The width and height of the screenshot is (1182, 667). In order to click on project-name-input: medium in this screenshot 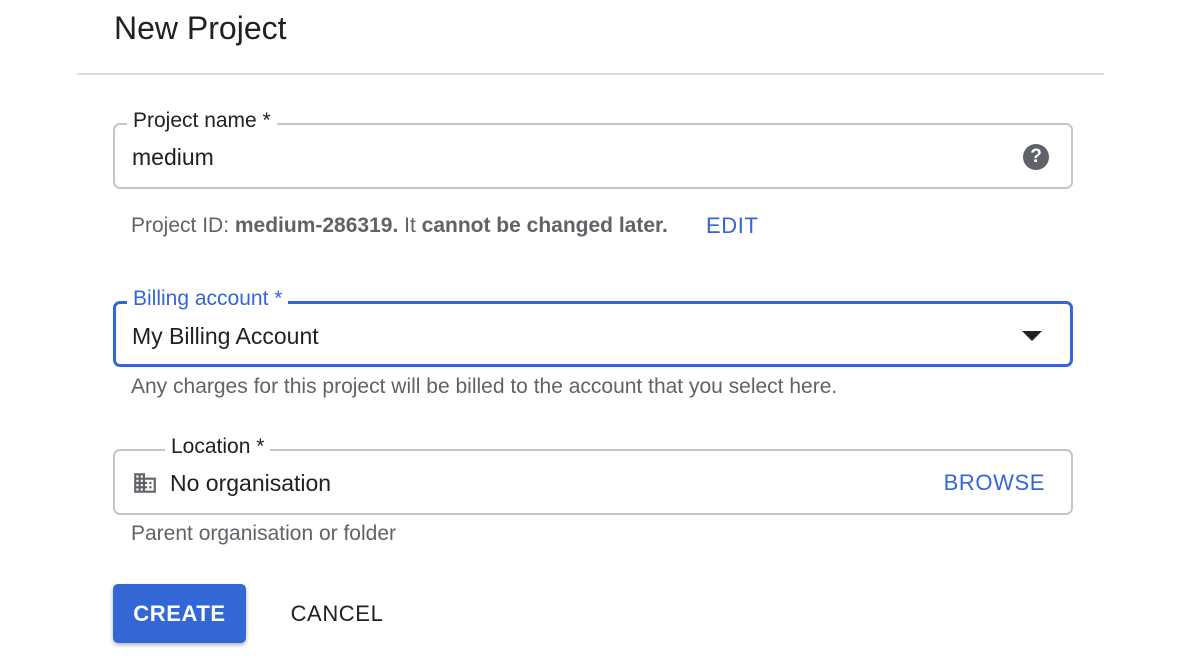, I will do `click(173, 157)`.